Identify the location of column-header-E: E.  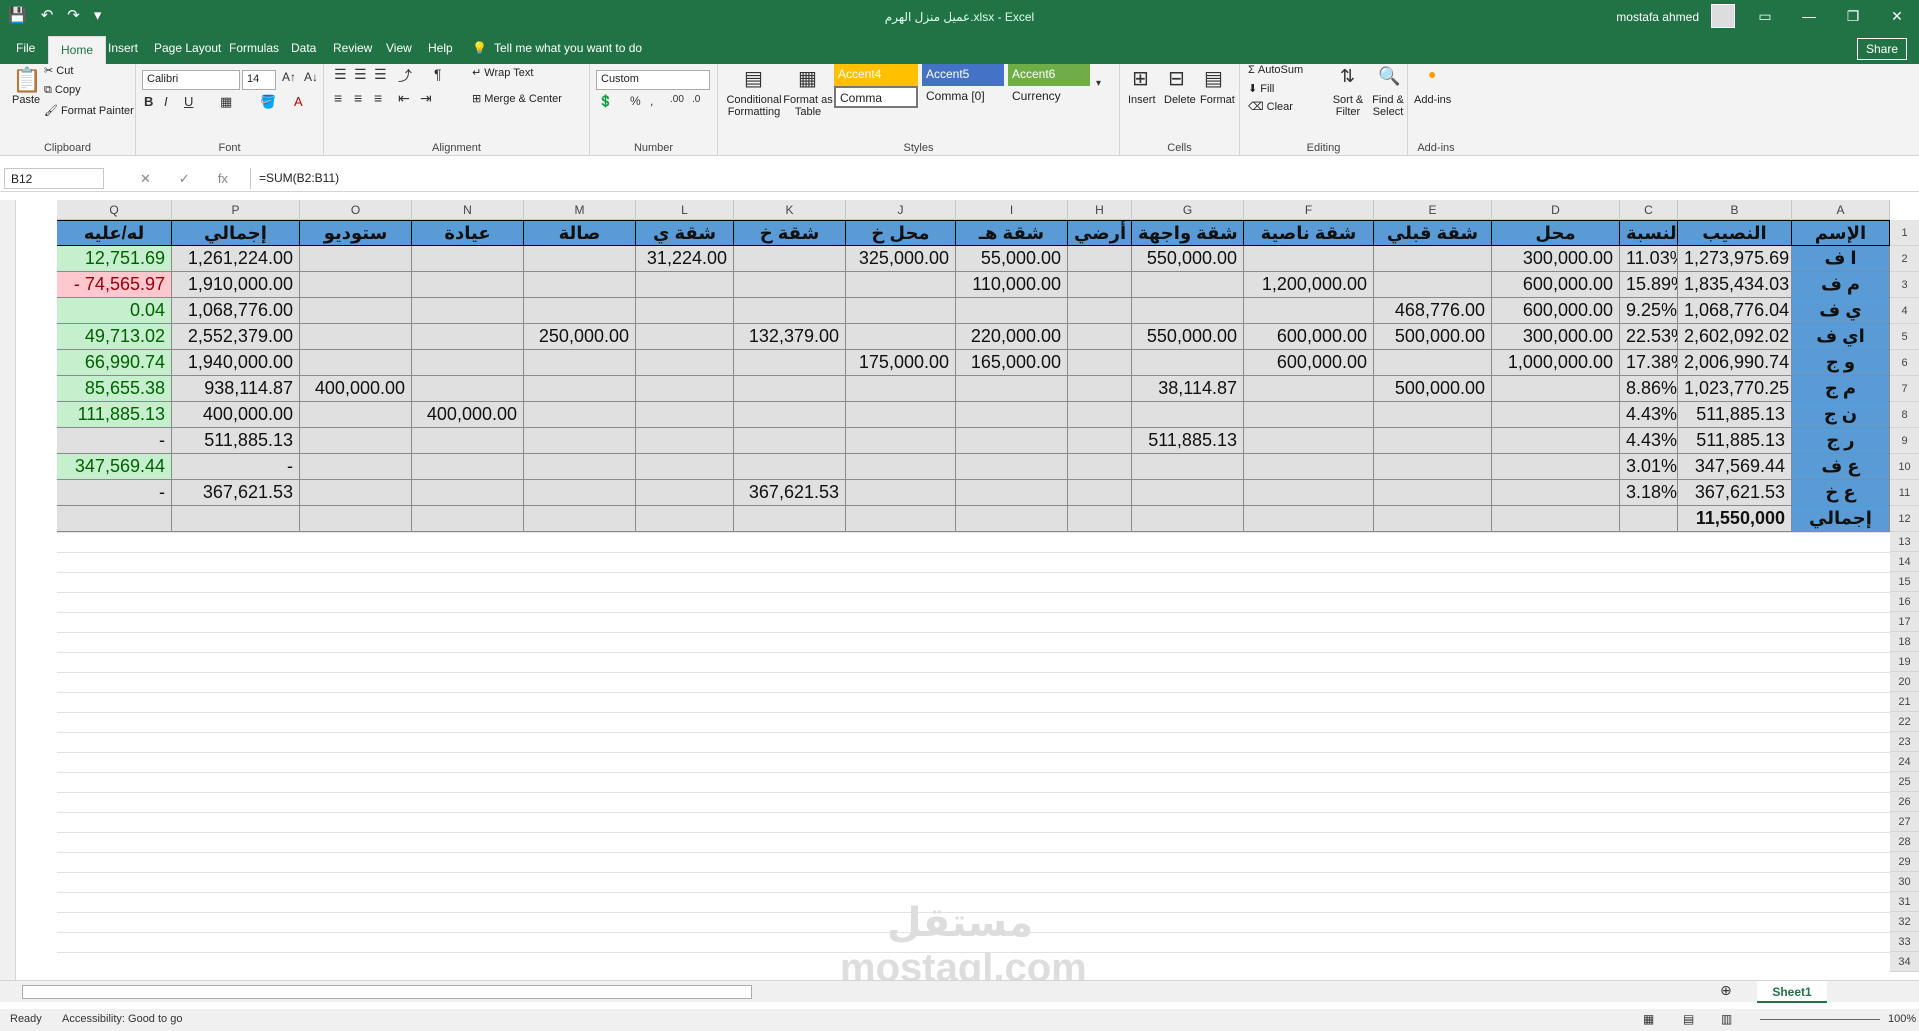
(1433, 210).